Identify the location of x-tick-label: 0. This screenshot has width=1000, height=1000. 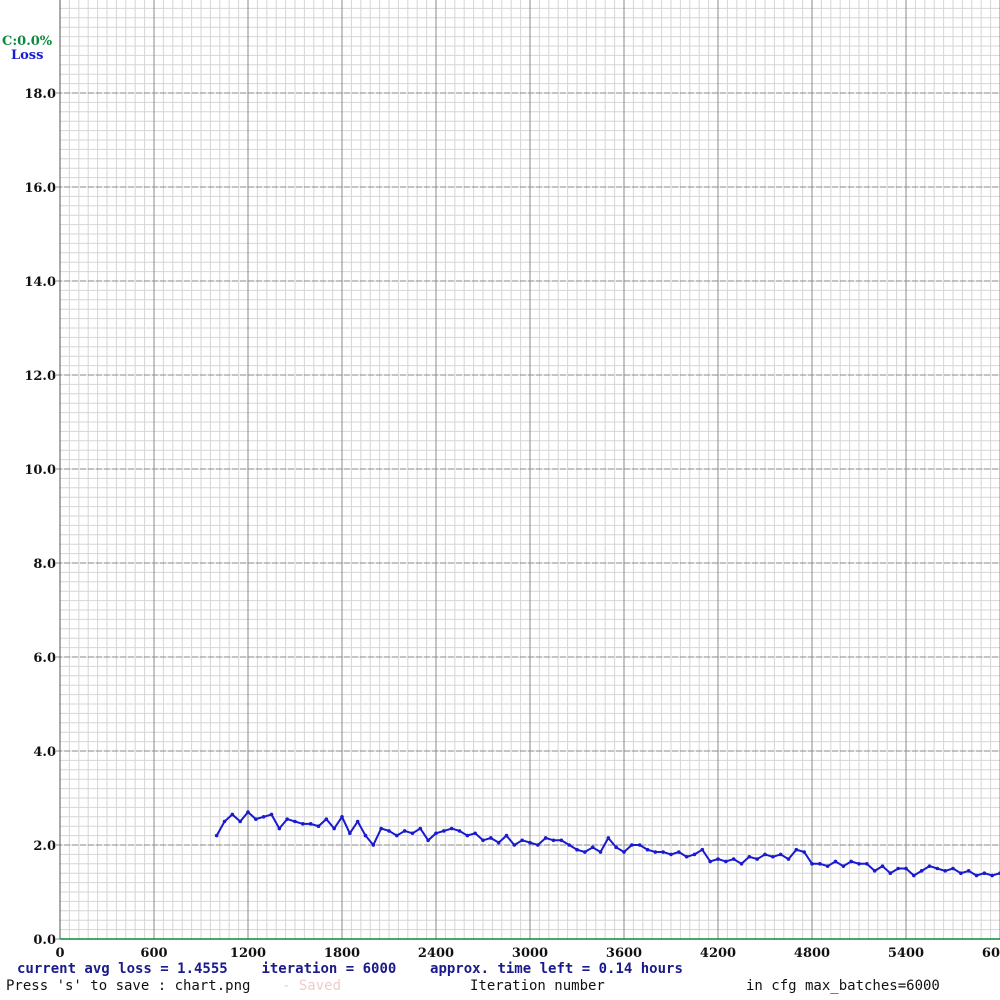
(59, 953).